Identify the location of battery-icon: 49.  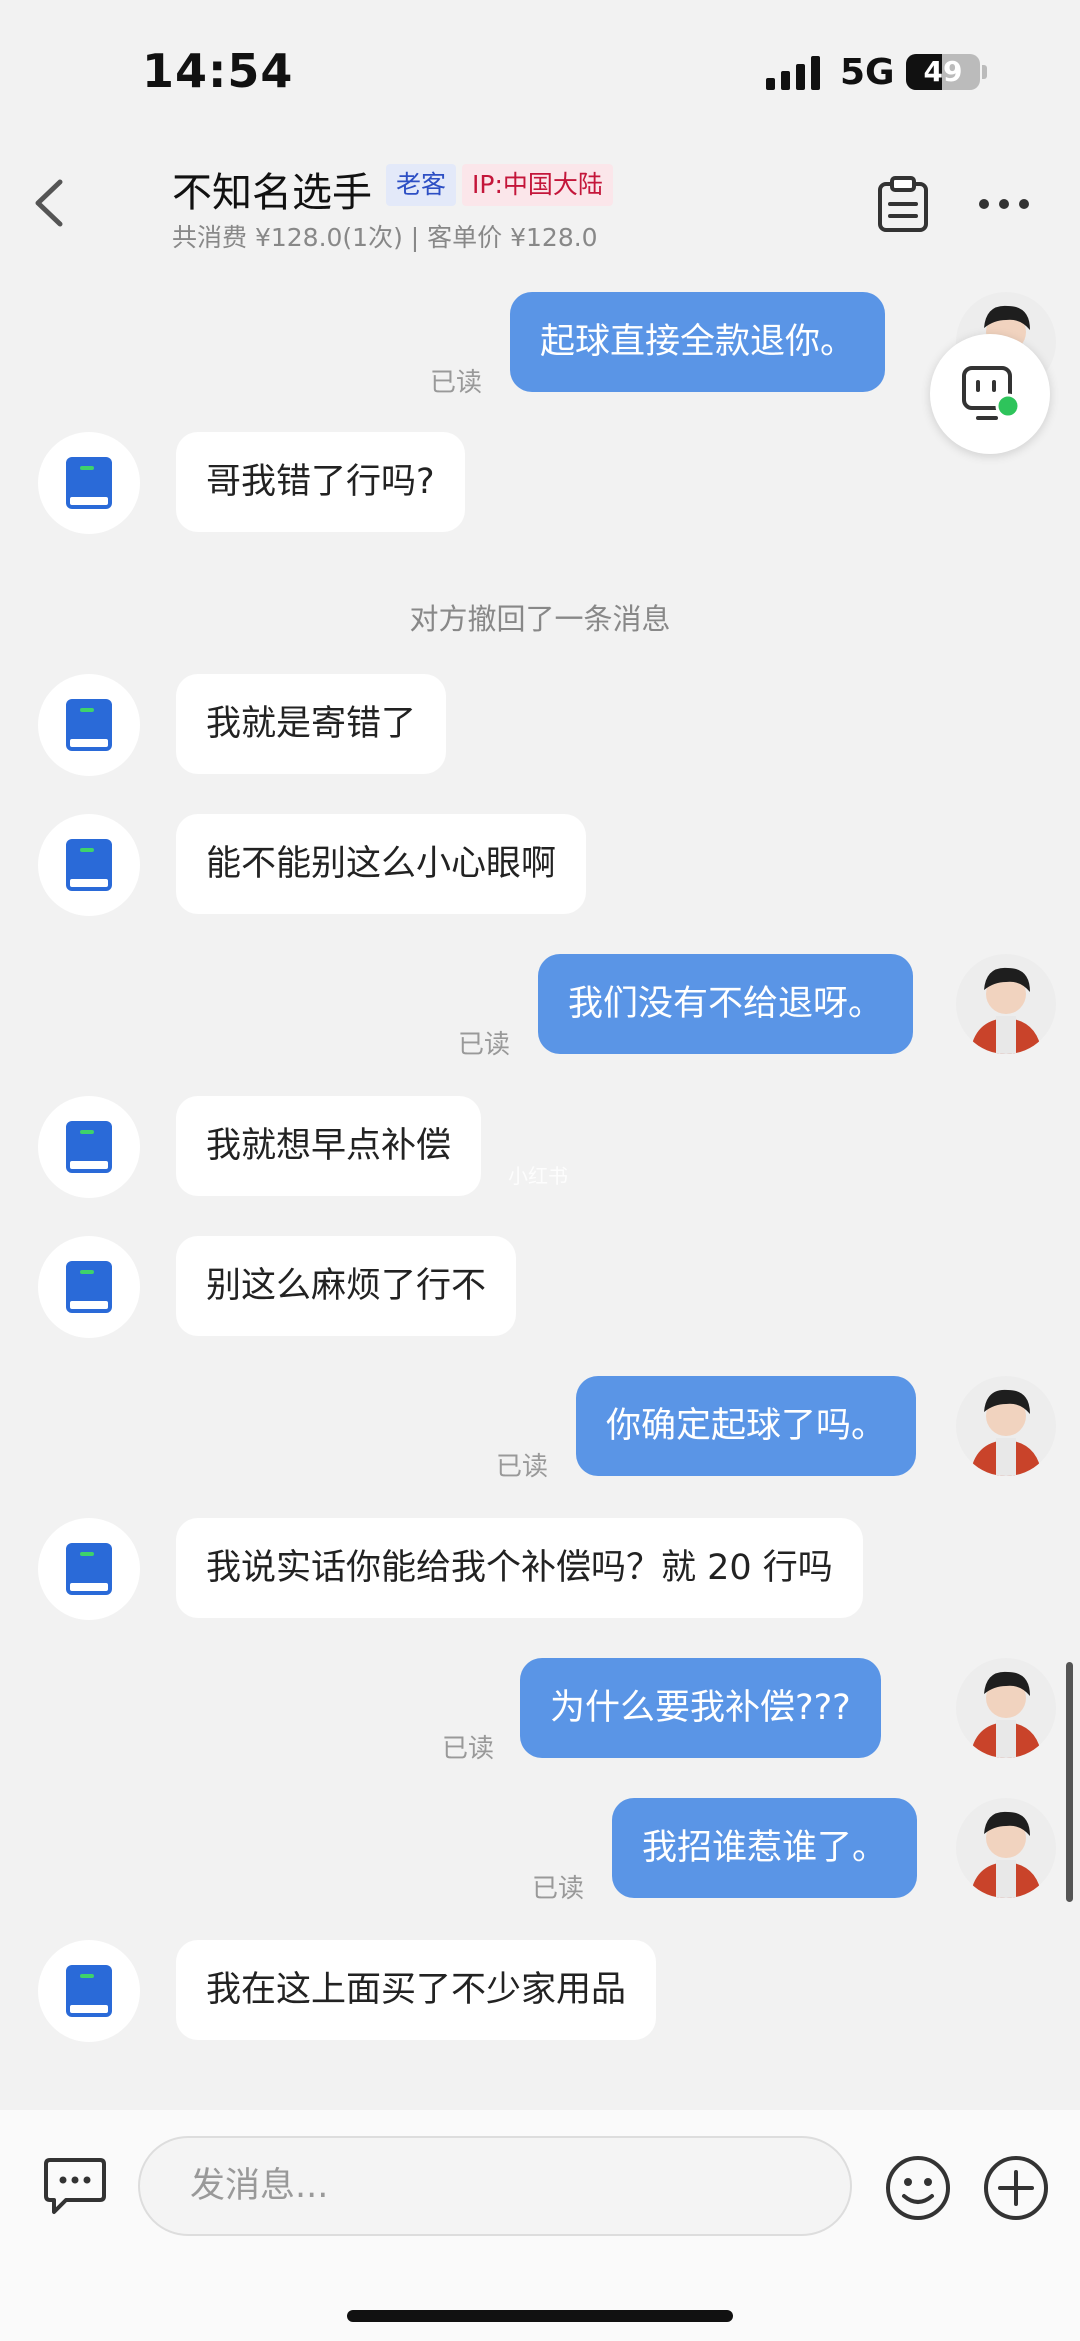
(943, 72).